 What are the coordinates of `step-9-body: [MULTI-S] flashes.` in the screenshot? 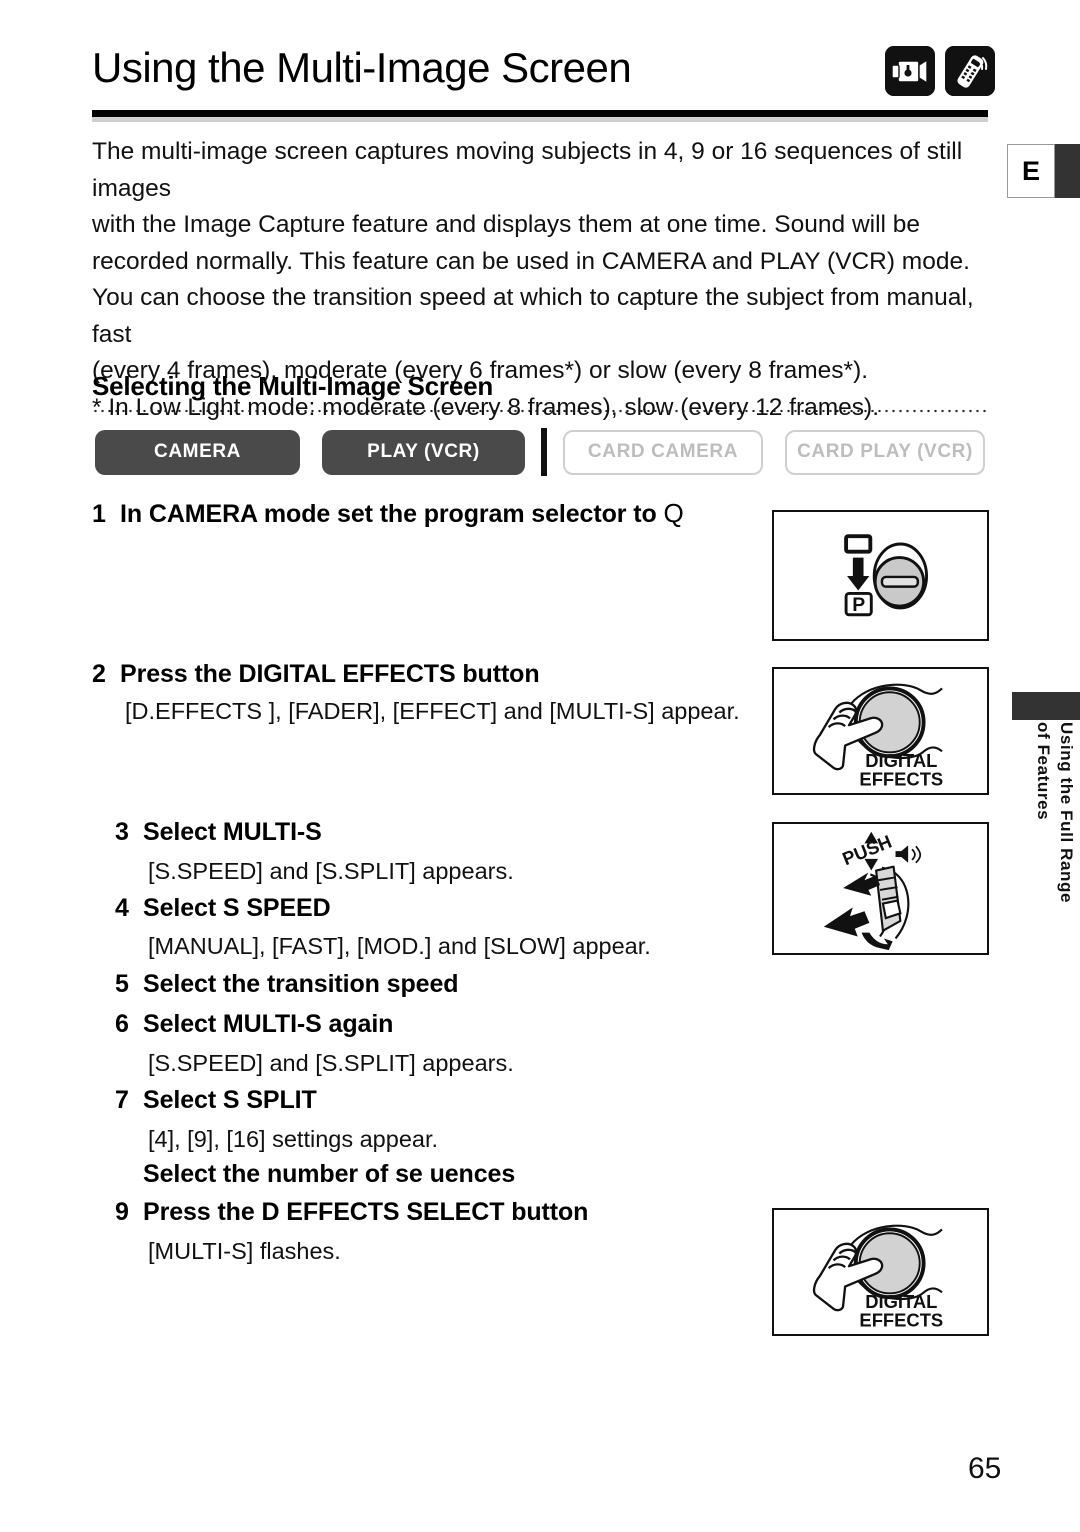 It's located at (244, 1251).